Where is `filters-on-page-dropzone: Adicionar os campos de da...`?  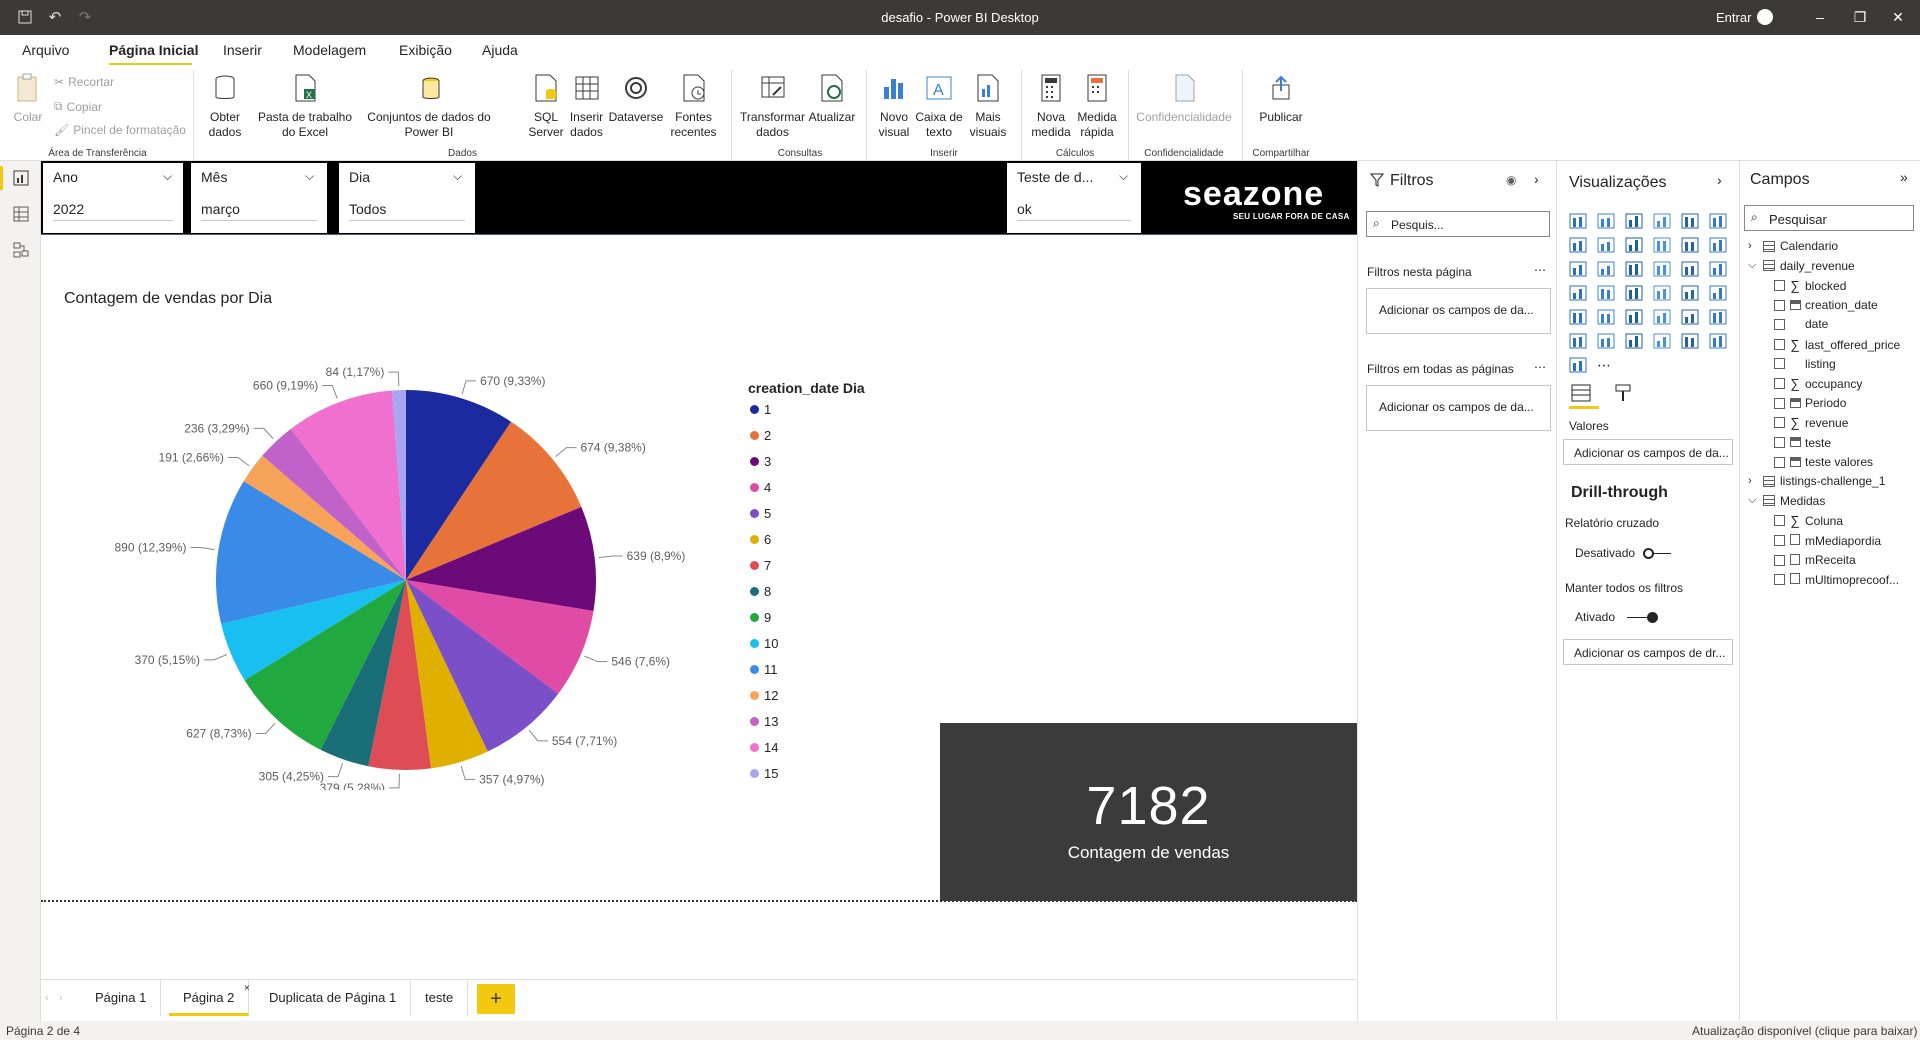 filters-on-page-dropzone: Adicionar os campos de da... is located at coordinates (1458, 311).